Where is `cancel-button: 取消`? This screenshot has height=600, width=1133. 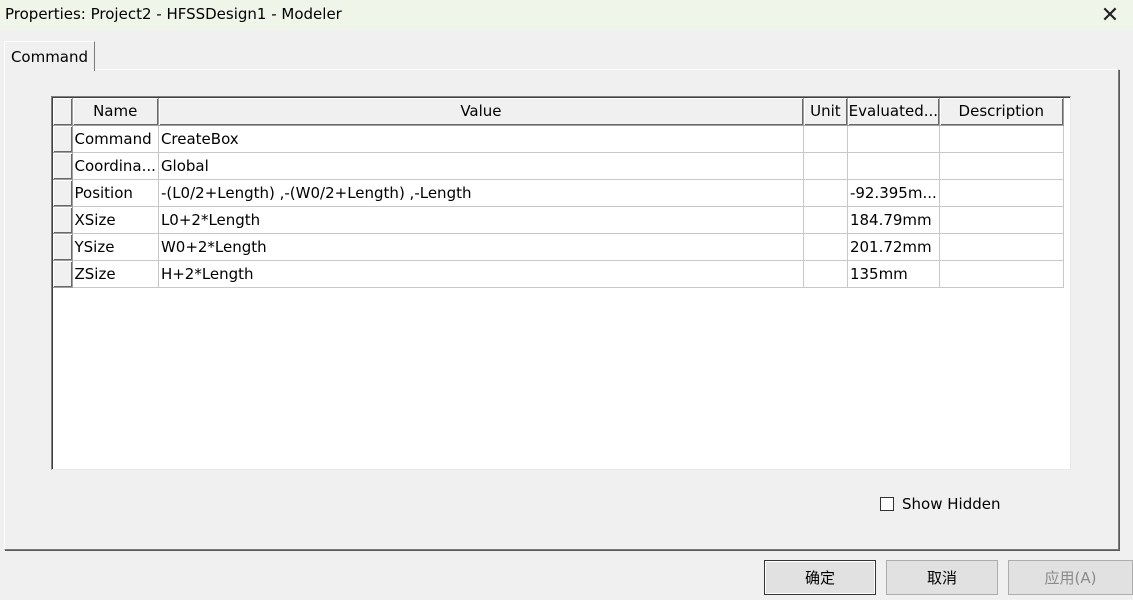 cancel-button: 取消 is located at coordinates (942, 577).